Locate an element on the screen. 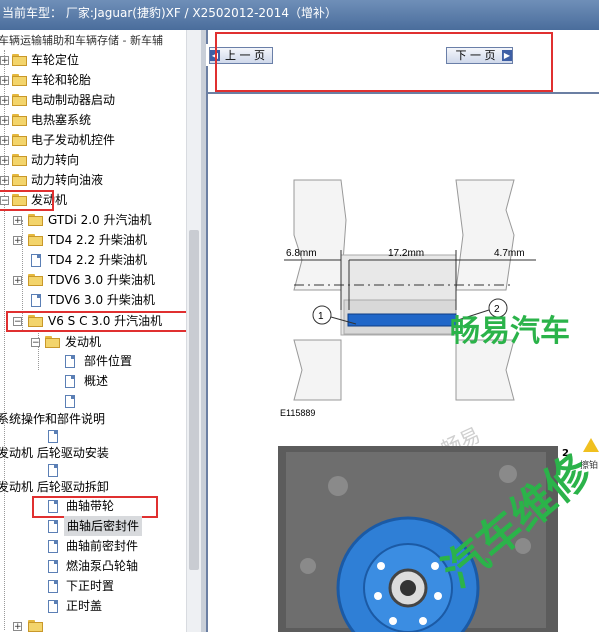 The image size is (599, 632). tree-item: 燃油泵凸轮轴 is located at coordinates (92, 566).